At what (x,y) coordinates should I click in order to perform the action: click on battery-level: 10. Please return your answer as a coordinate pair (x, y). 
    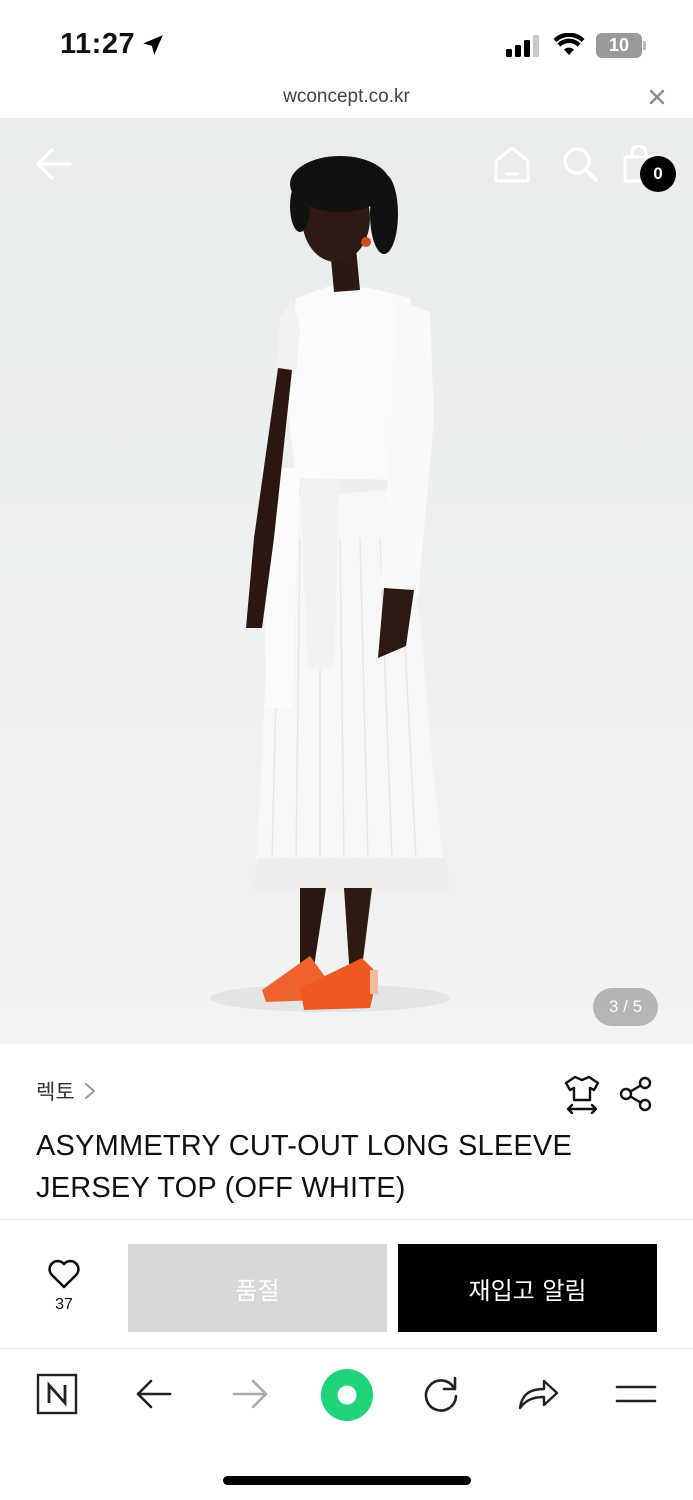
    Looking at the image, I should click on (619, 45).